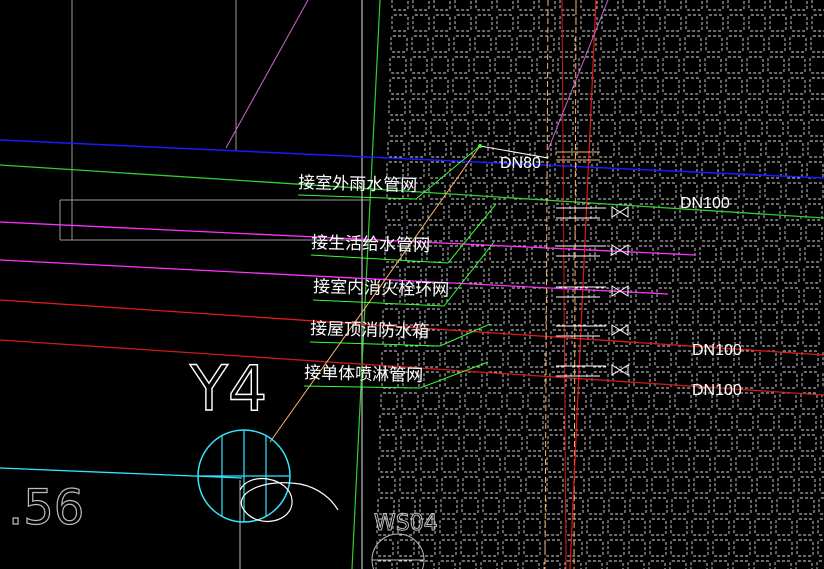 The image size is (824, 569). I want to click on label-domestic-water: 接生活给水管网, so click(370, 244).